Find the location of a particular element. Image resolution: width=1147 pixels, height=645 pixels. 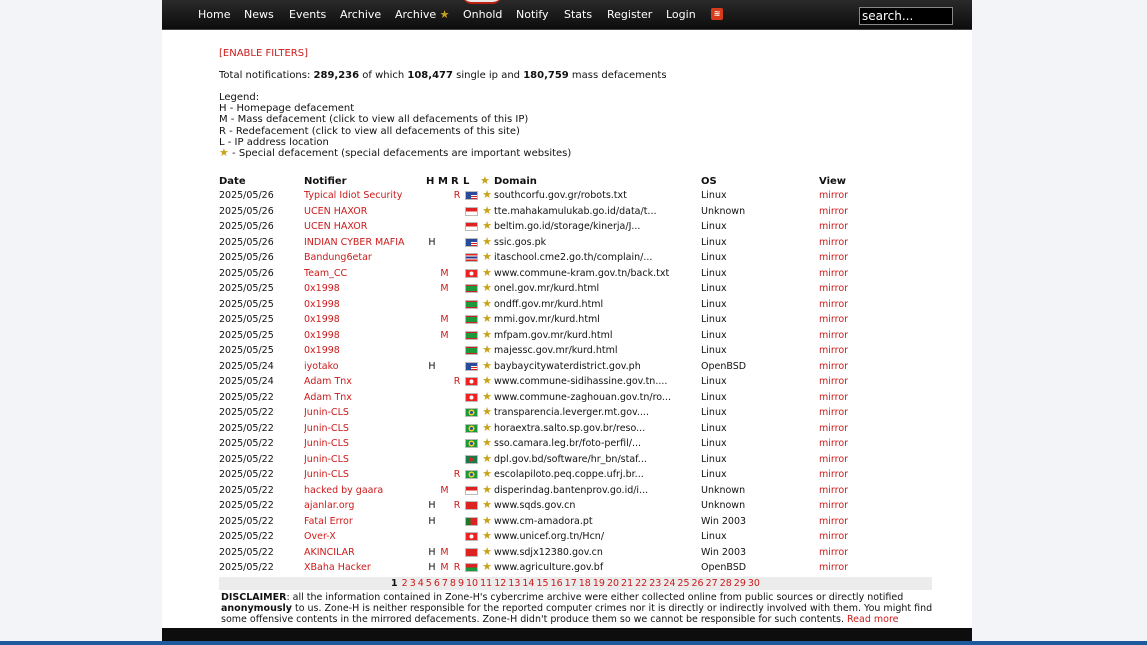

pager-page-link: 26 is located at coordinates (698, 583).